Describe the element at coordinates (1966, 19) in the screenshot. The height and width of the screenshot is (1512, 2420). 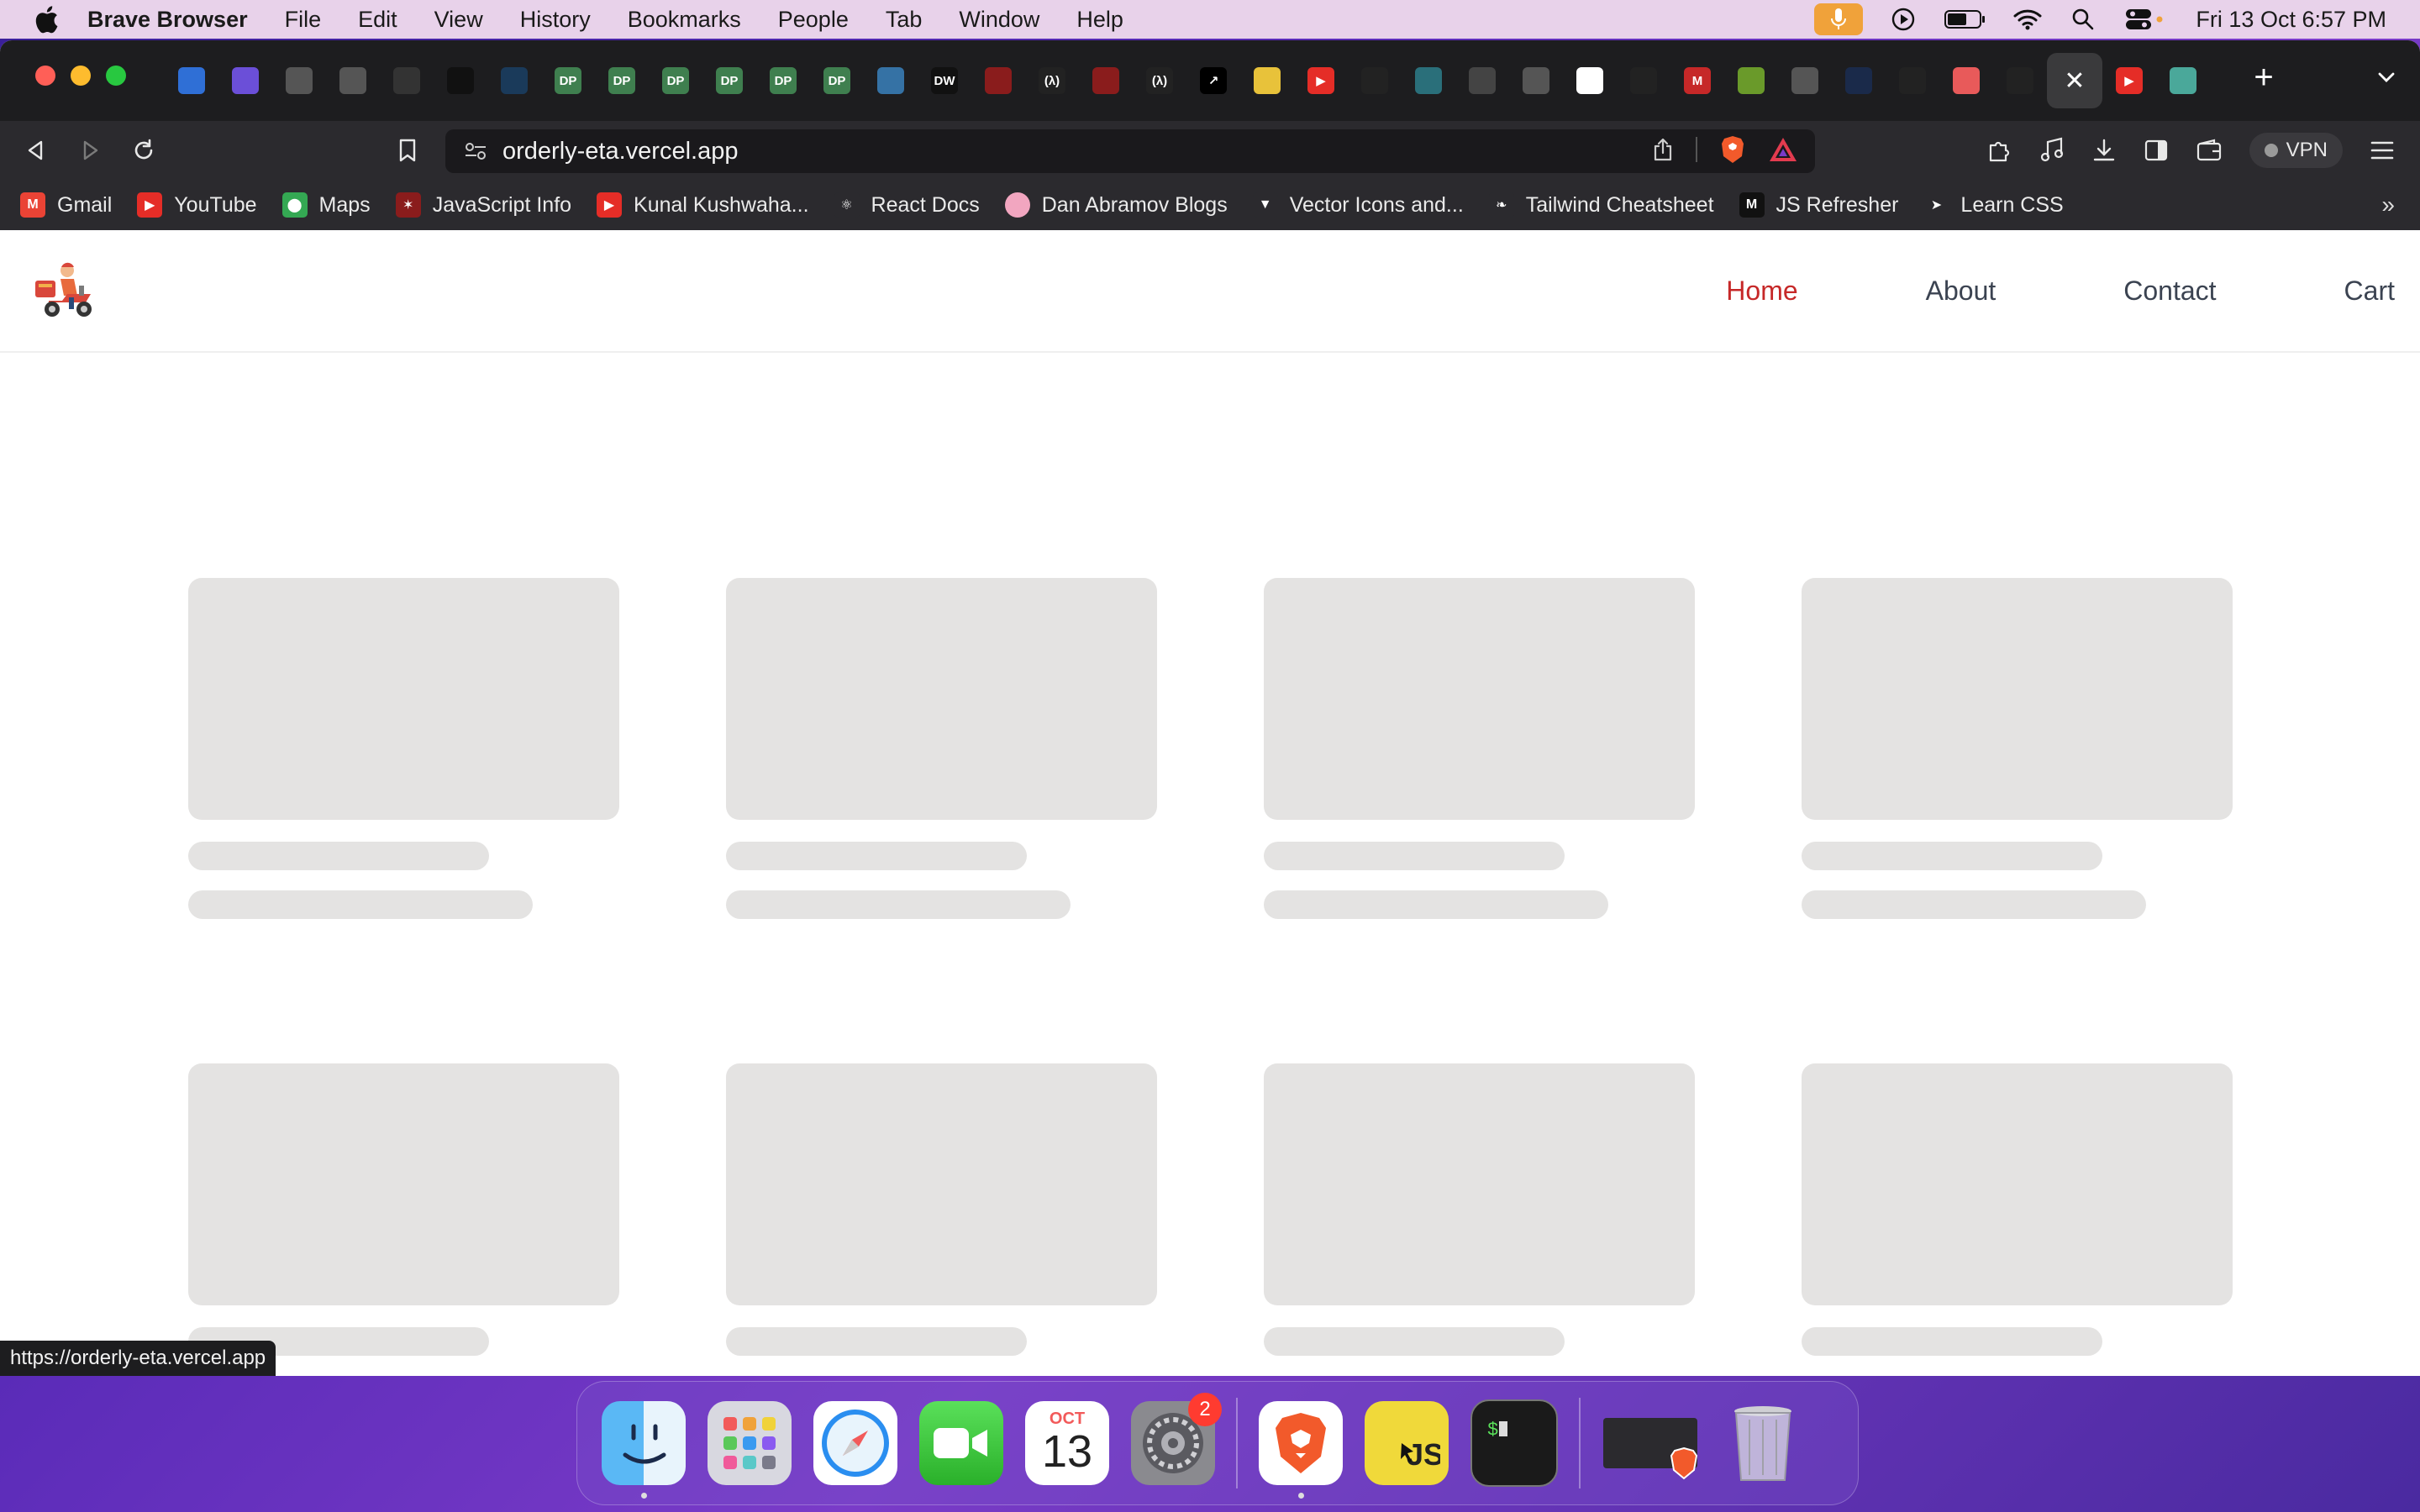
I see `battery-icon` at that location.